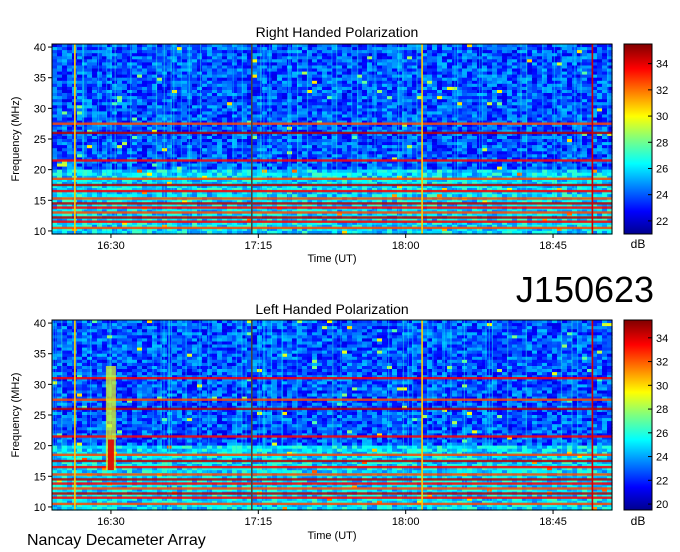 This screenshot has height=552, width=680. I want to click on panel-right-title: Right Handed Polarization, so click(337, 32).